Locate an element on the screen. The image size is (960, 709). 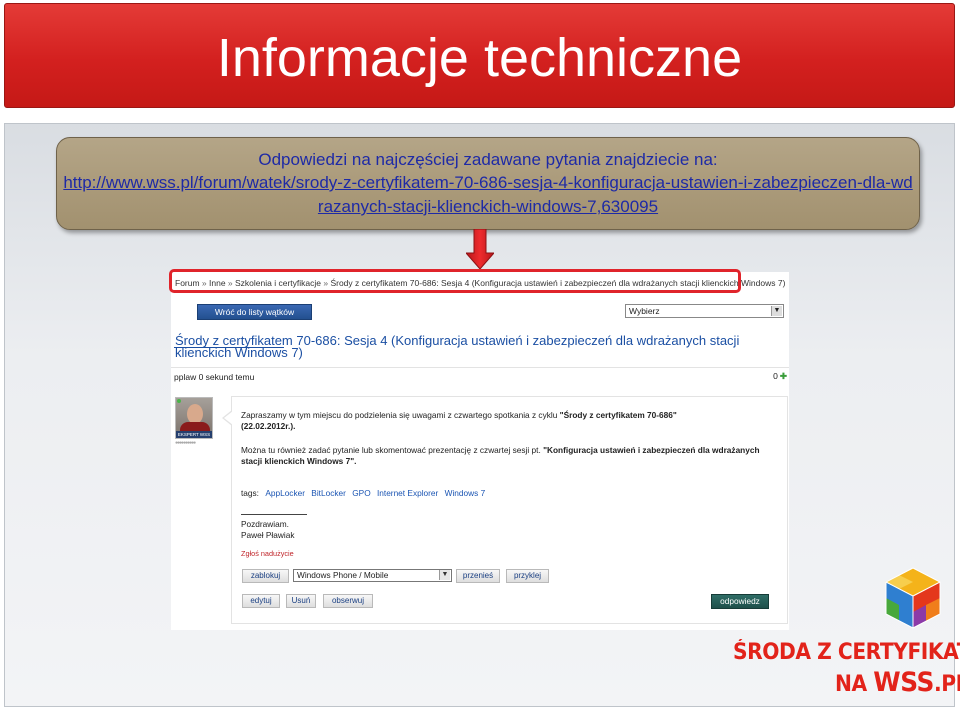
cube-logo-icon is located at coordinates (913, 598).